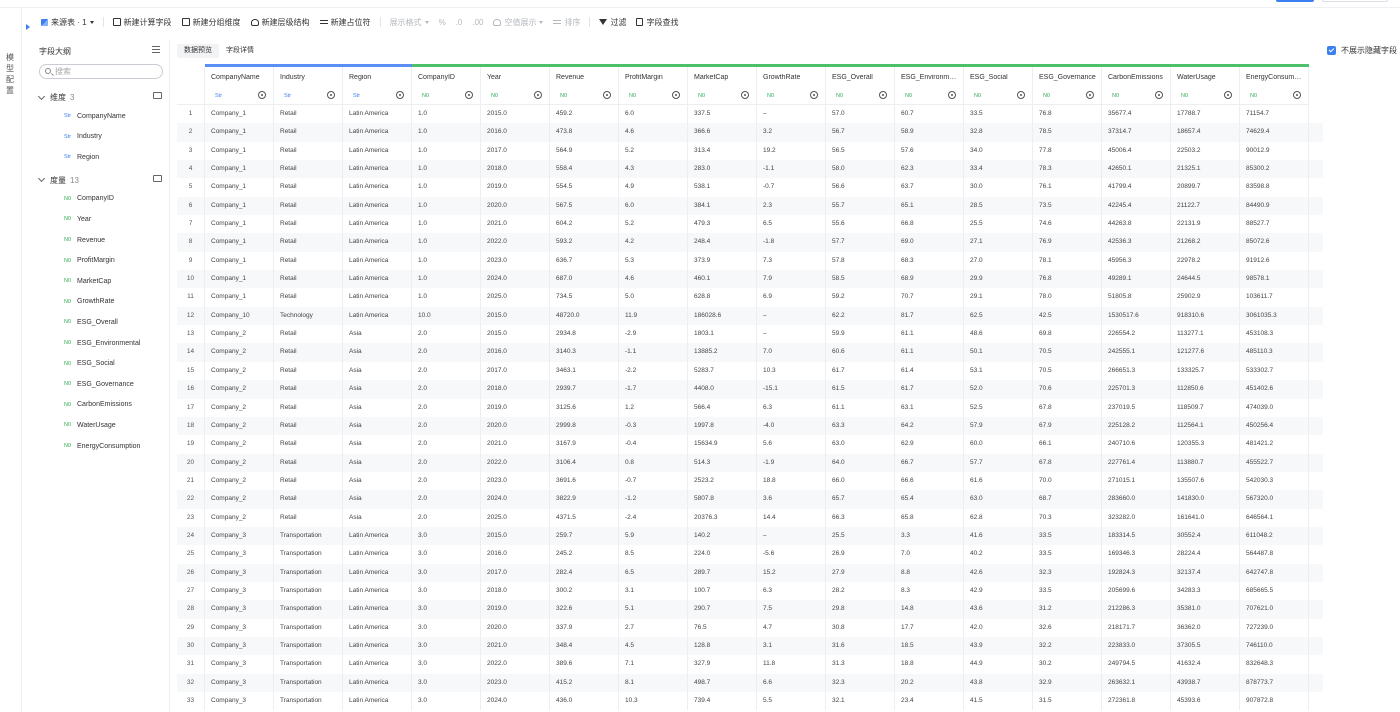 The height and width of the screenshot is (712, 1400). What do you see at coordinates (1205, 86) in the screenshot?
I see `column-header: WaterUsage N0` at bounding box center [1205, 86].